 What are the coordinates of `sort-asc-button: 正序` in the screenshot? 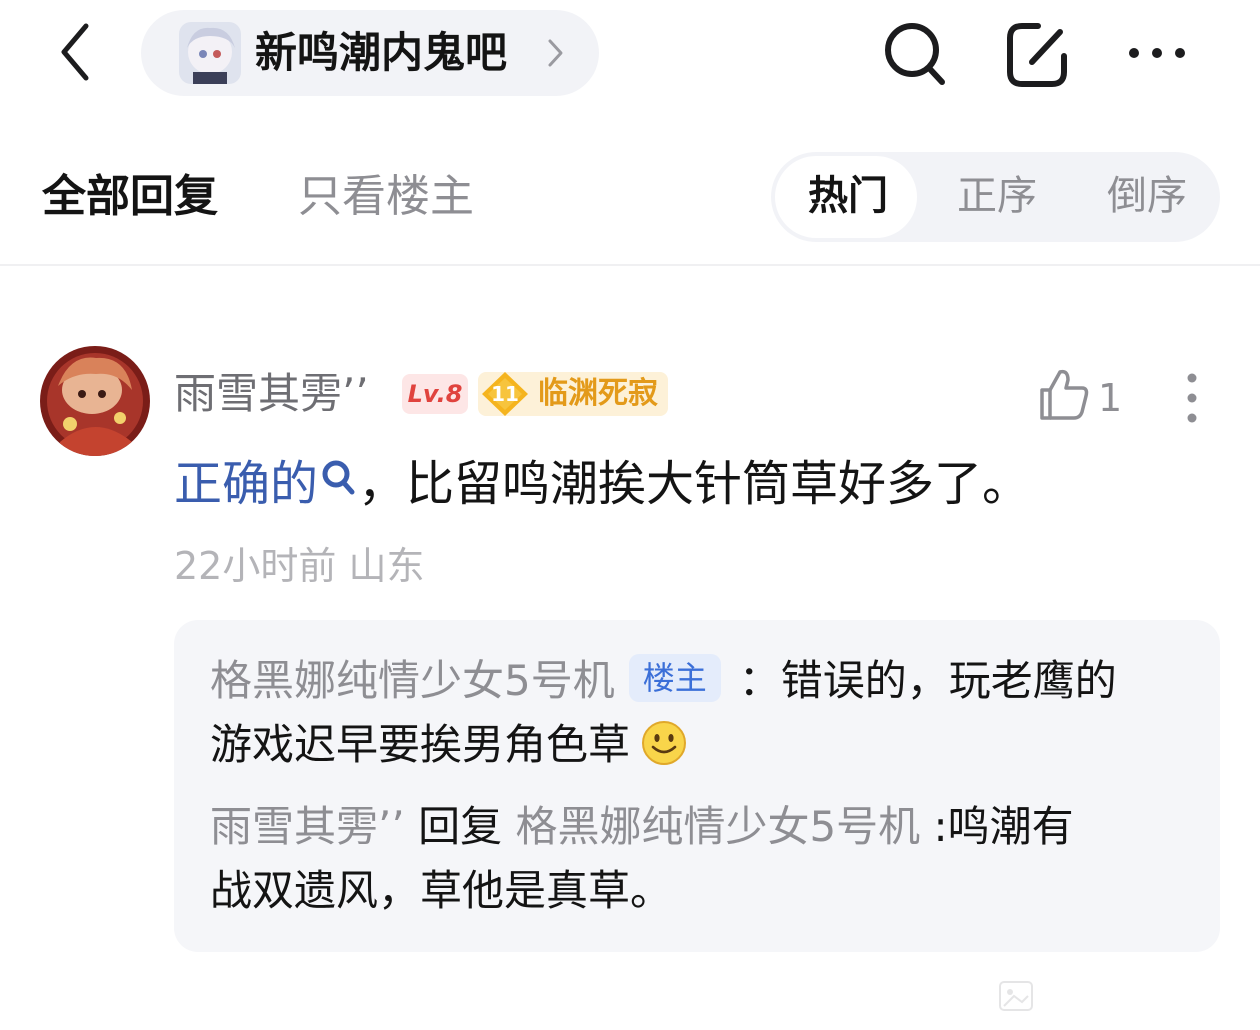 It's located at (997, 196).